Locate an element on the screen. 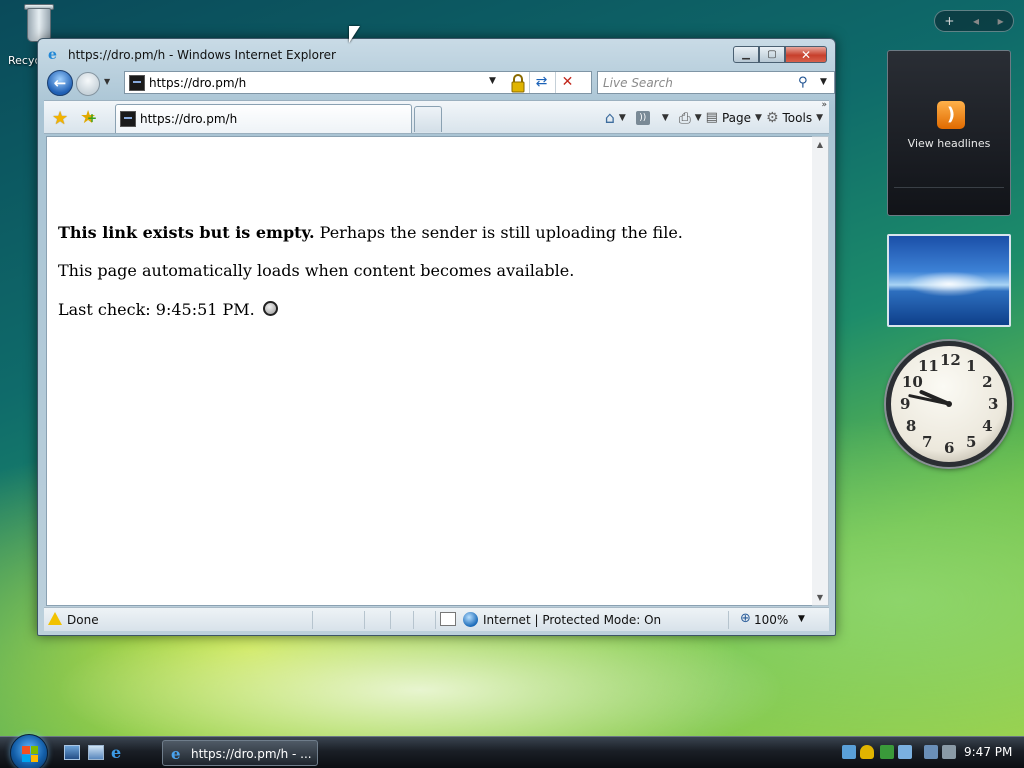 Image resolution: width=1024 pixels, height=768 pixels. clock-center is located at coordinates (949, 404).